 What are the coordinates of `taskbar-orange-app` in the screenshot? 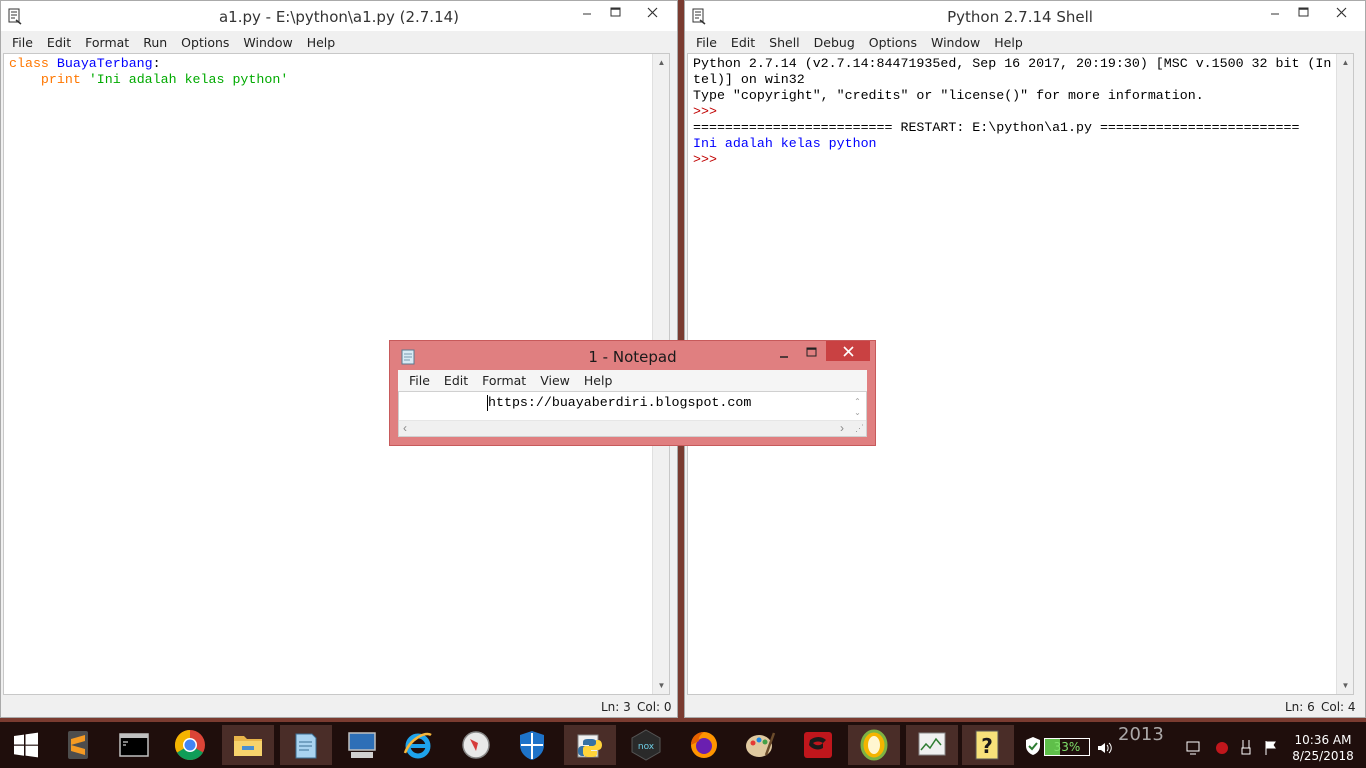 It's located at (874, 745).